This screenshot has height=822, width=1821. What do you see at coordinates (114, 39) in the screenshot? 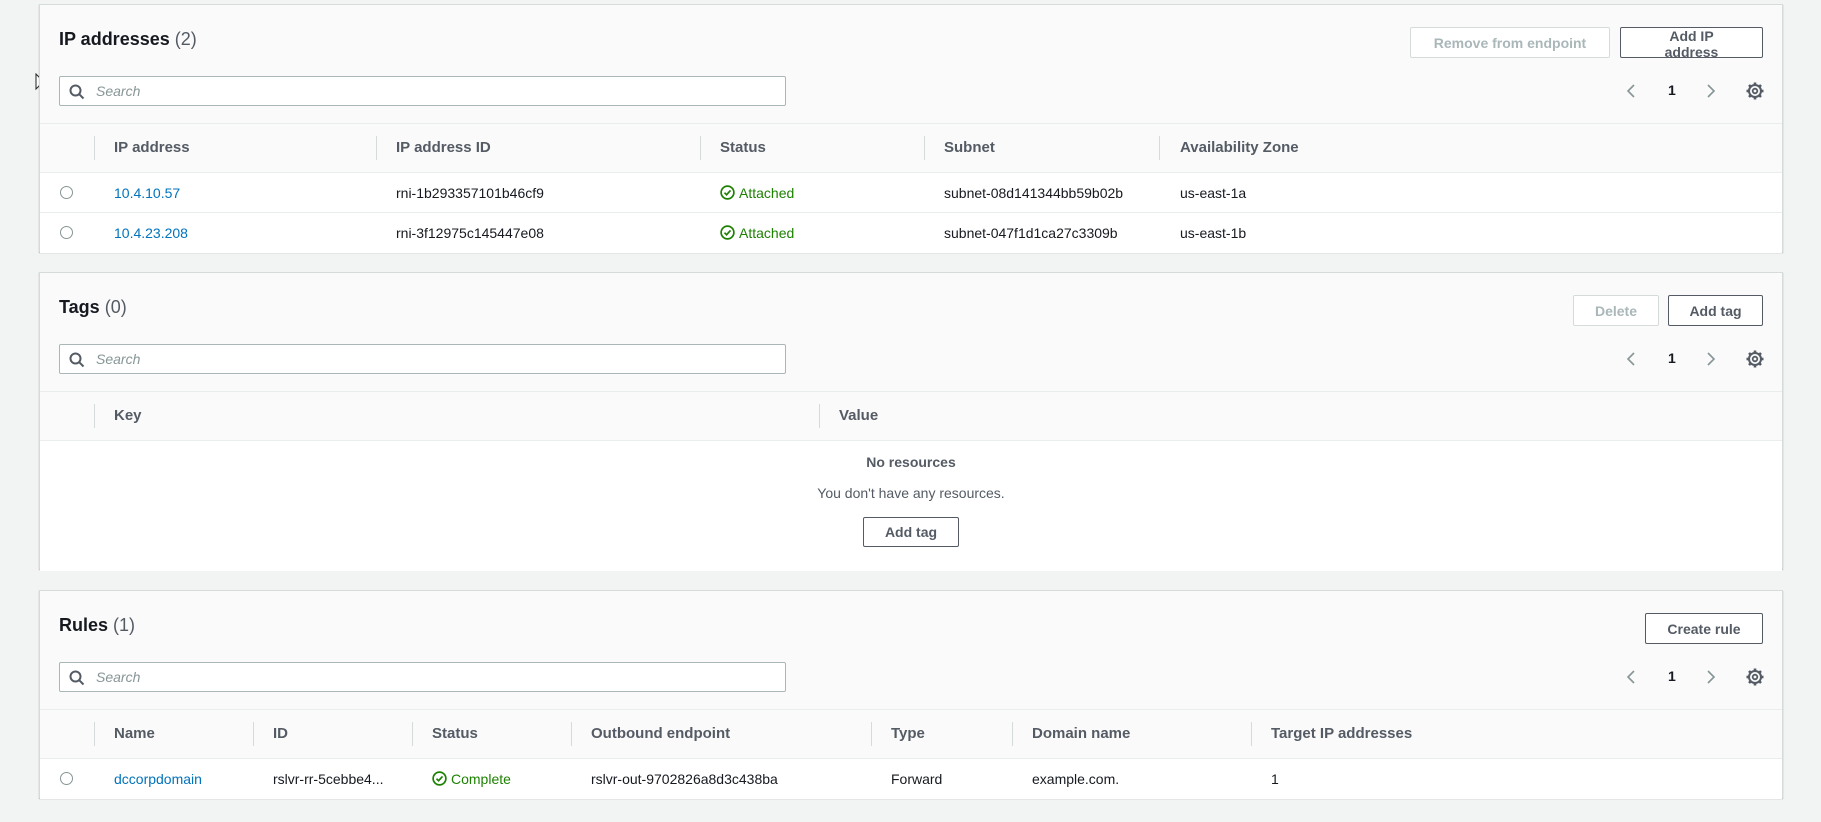
I see `ip-addresses-title-text: IP addresses` at bounding box center [114, 39].